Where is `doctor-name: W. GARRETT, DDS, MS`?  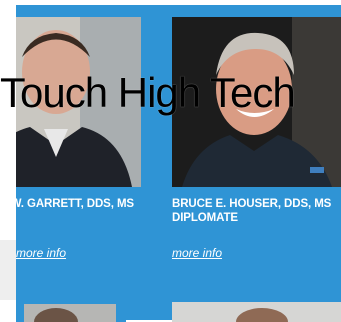
doctor-name: W. GARRETT, DDS, MS is located at coordinates (75, 204).